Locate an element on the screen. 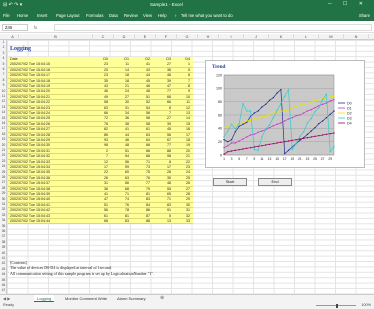 This screenshot has height=309, width=374. table-row: 2002/07/02 Tue 15:04:44 66 83 88 13 33 is located at coordinates (100, 222).